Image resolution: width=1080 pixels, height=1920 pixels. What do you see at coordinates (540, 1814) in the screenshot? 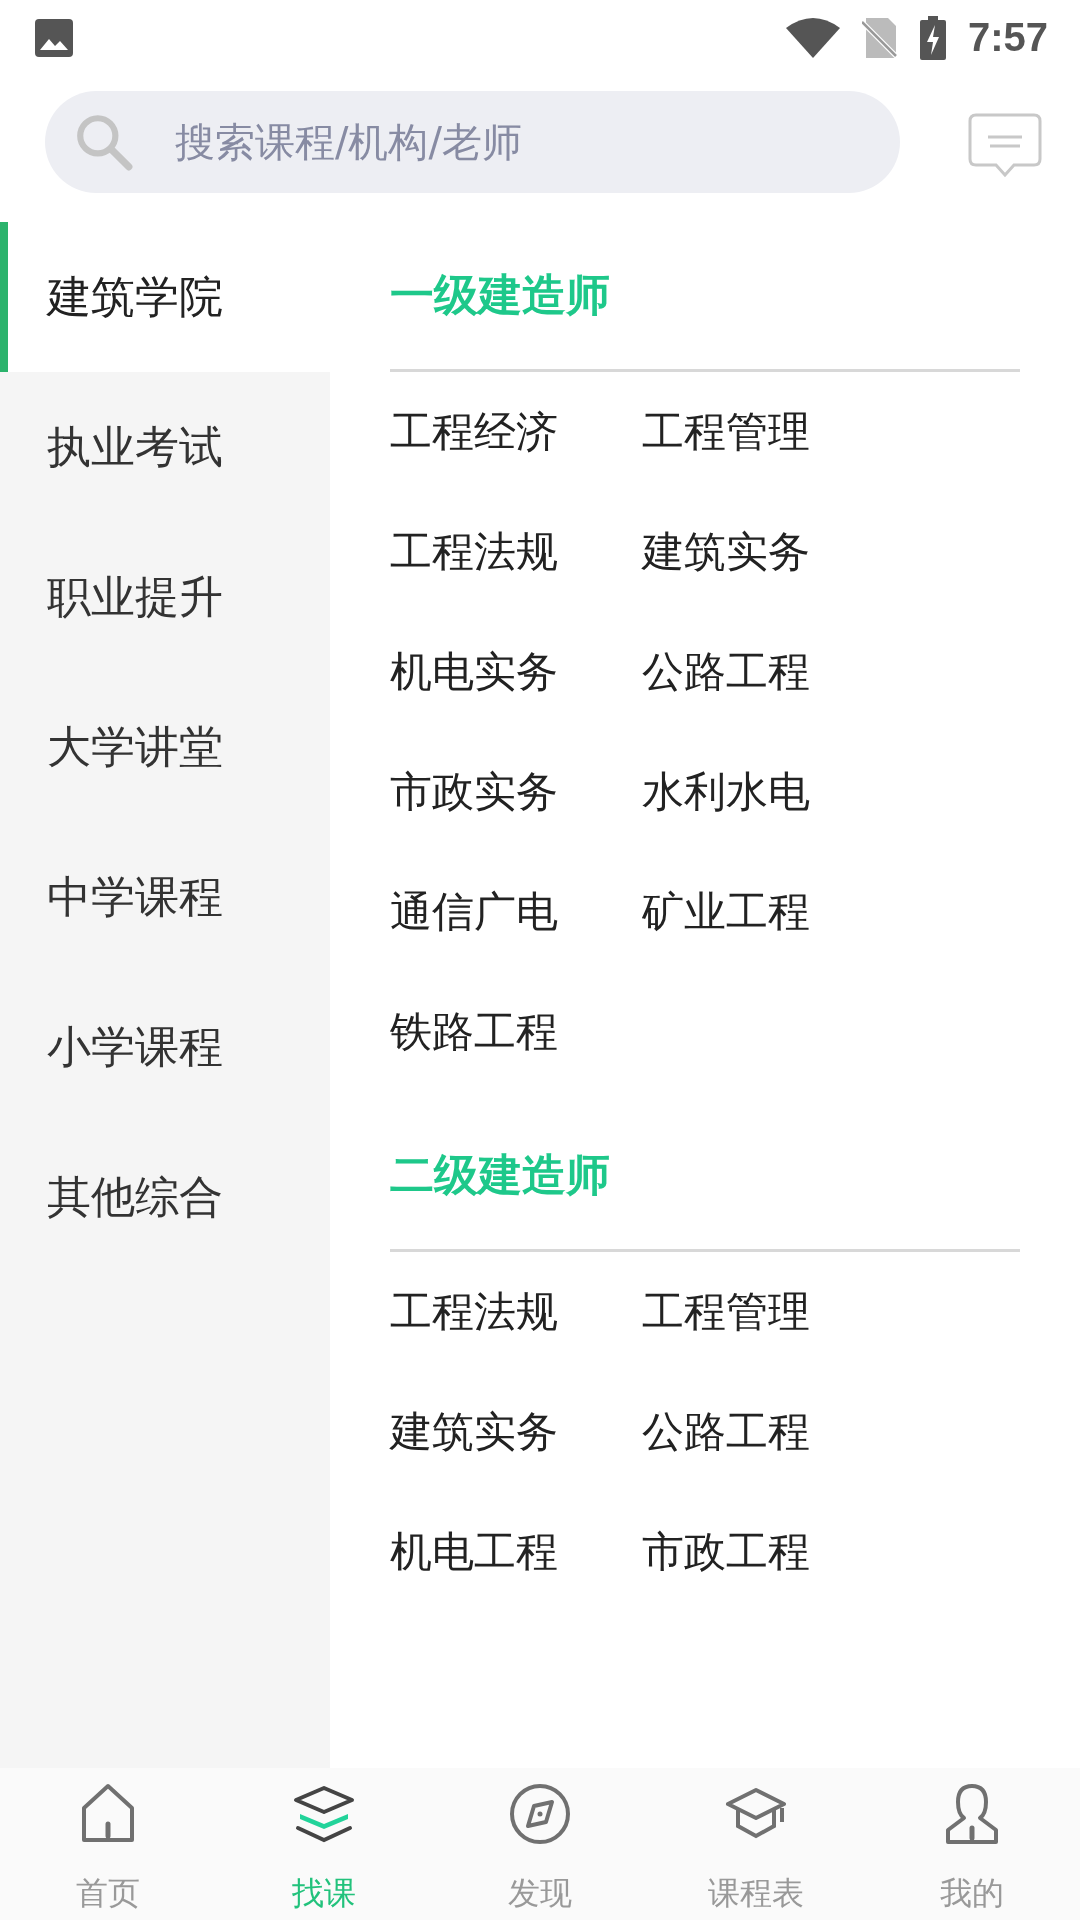
I see `compass-icon` at bounding box center [540, 1814].